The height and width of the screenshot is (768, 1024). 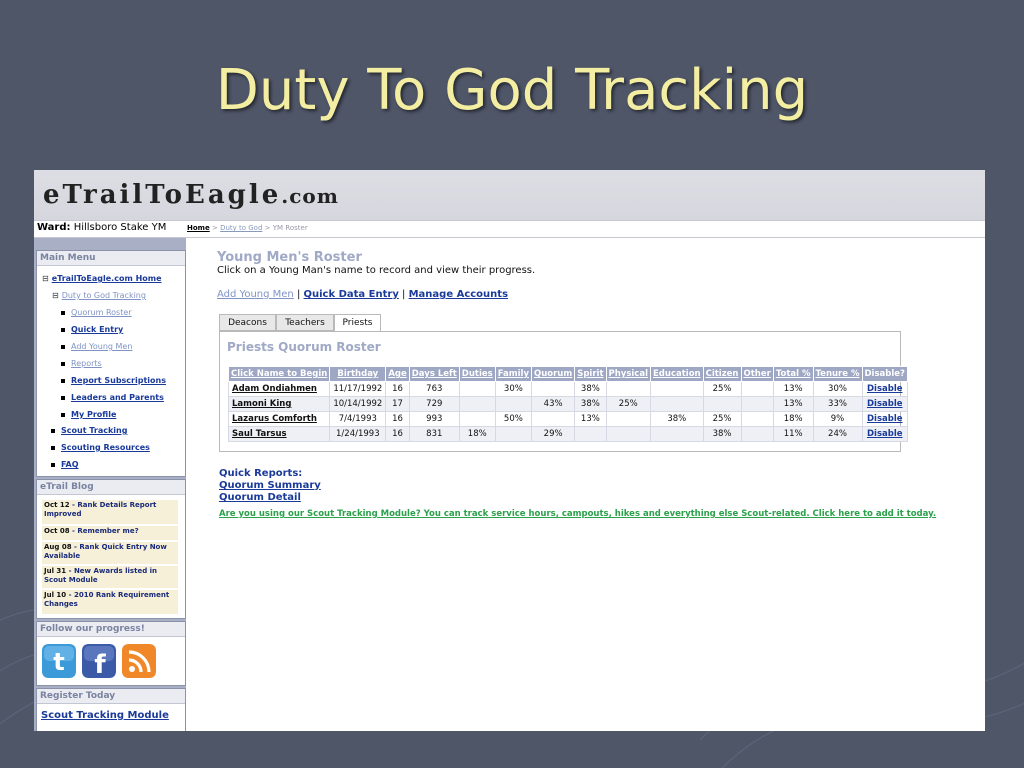 What do you see at coordinates (397, 419) in the screenshot?
I see `table-cell: 16` at bounding box center [397, 419].